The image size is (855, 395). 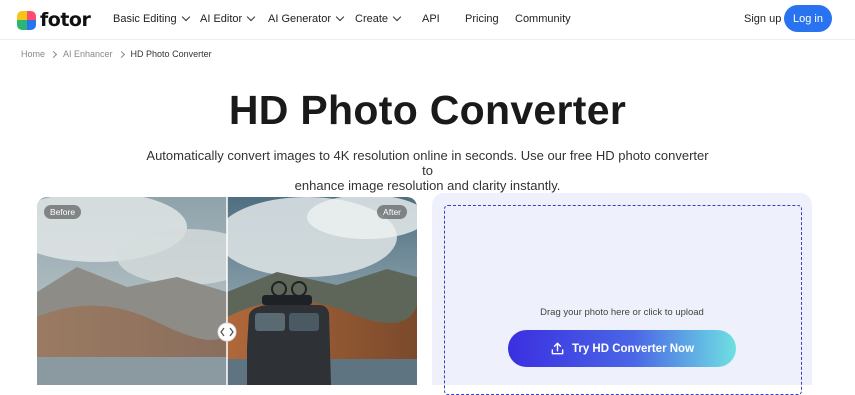 I want to click on login-button: Log in, so click(x=808, y=18).